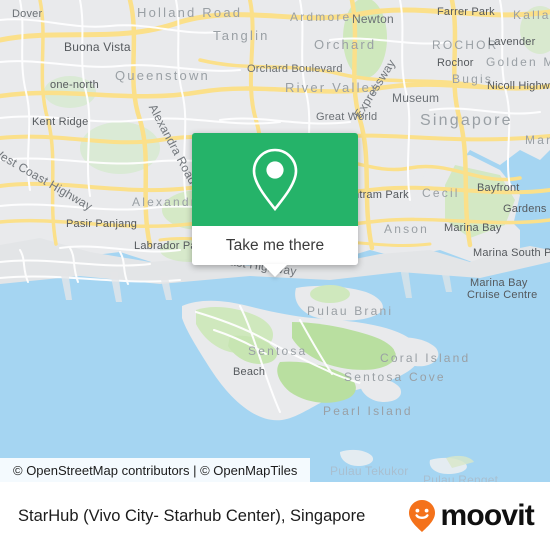 The image size is (550, 550). I want to click on take-me-there-button: Take me there, so click(275, 251).